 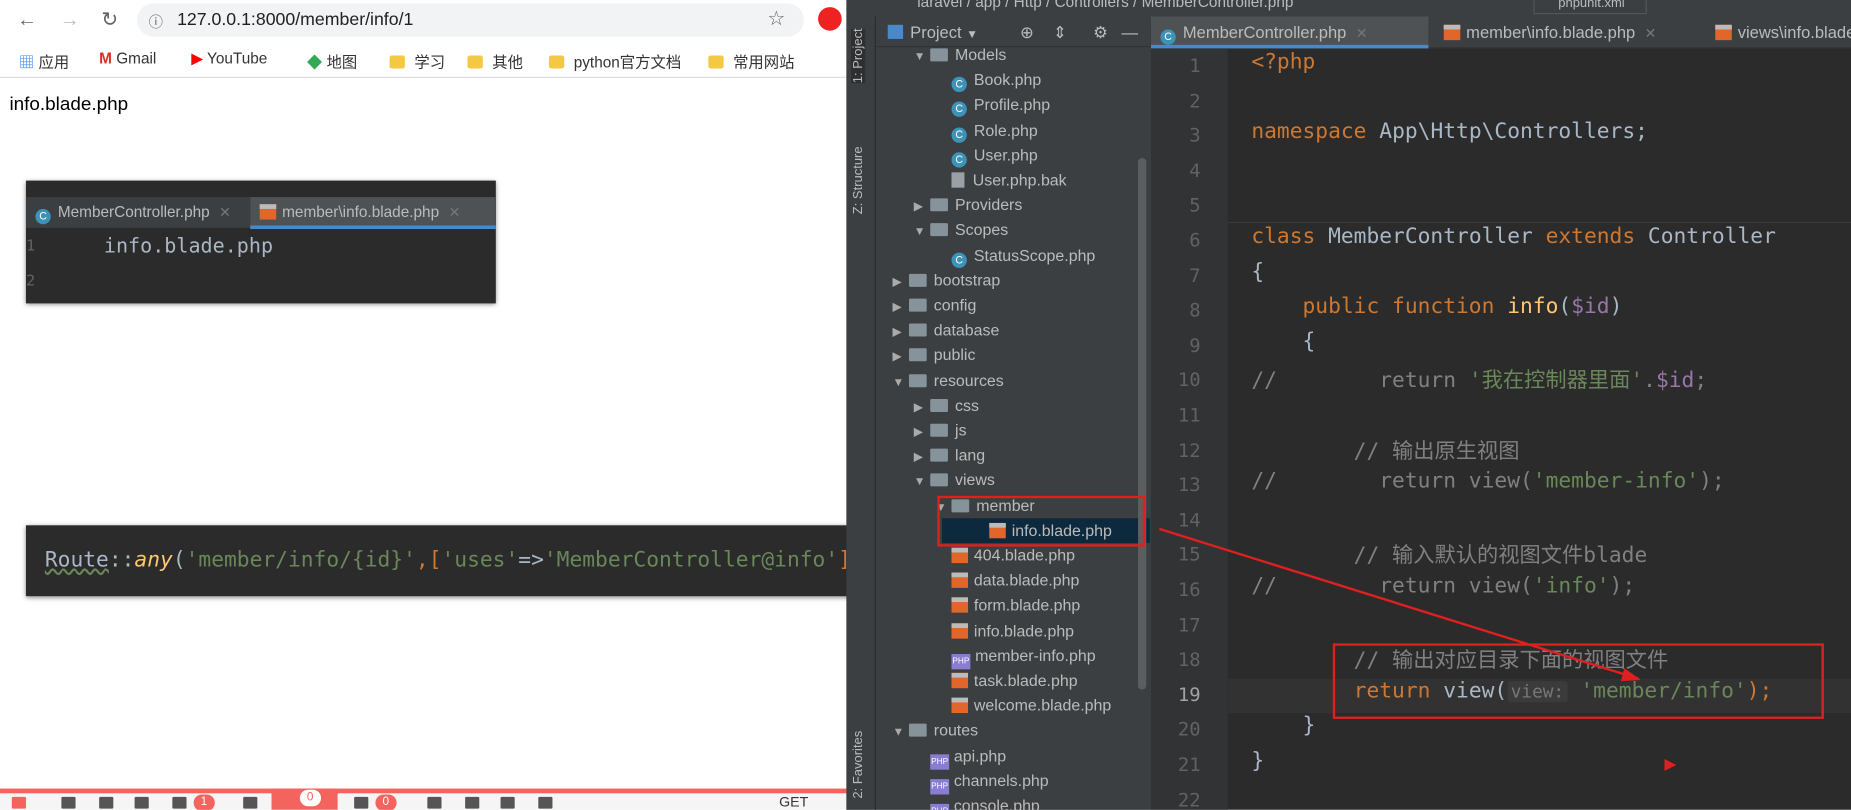 I want to click on arrow-line, so click(x=1398, y=603).